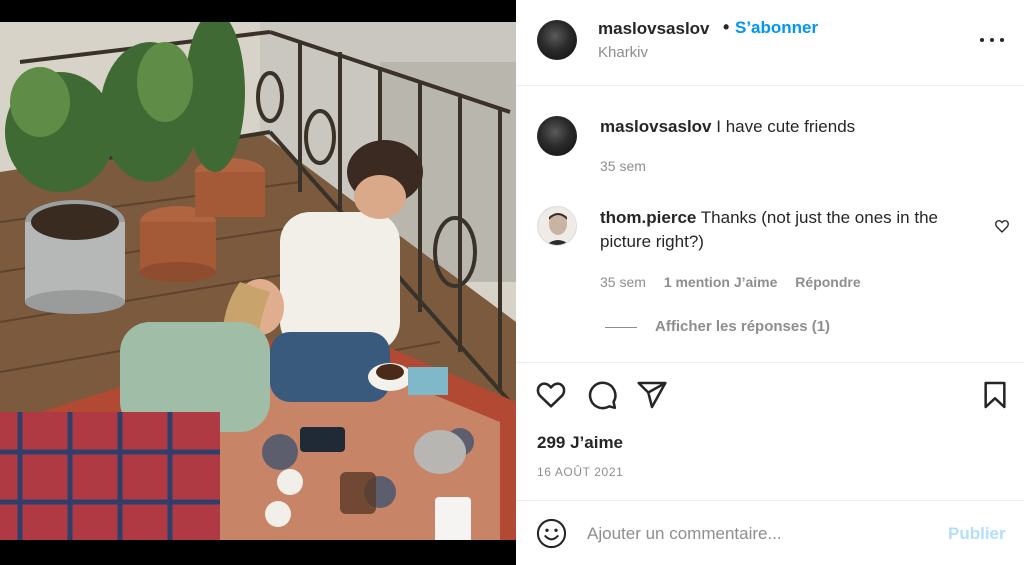 The image size is (1024, 565). Describe the element at coordinates (721, 282) in the screenshot. I see `comment-likes: 1 mention J’aime` at that location.